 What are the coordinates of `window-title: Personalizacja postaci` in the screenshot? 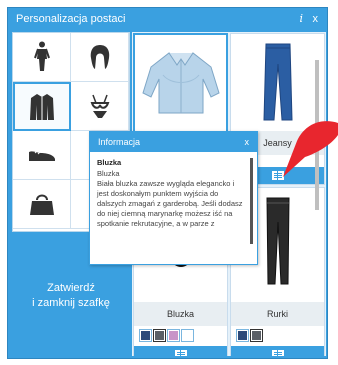 It's located at (71, 19).